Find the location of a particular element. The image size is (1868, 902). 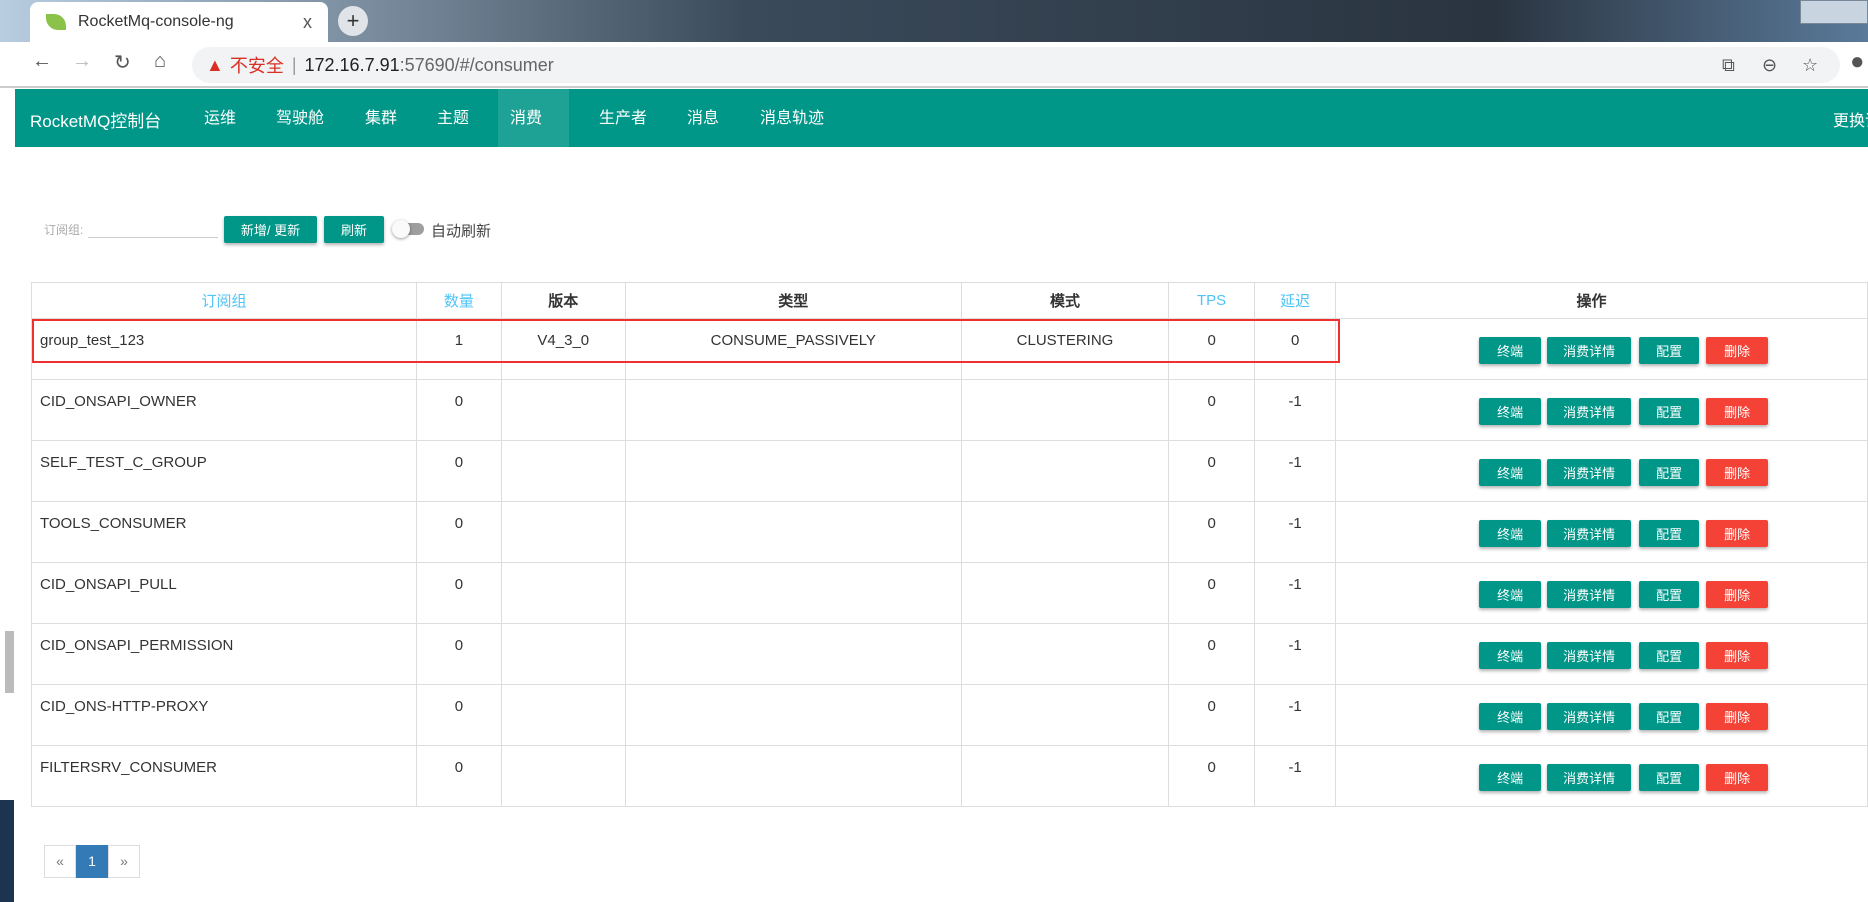

zoom-out-icon: ⊖ is located at coordinates (1769, 65).